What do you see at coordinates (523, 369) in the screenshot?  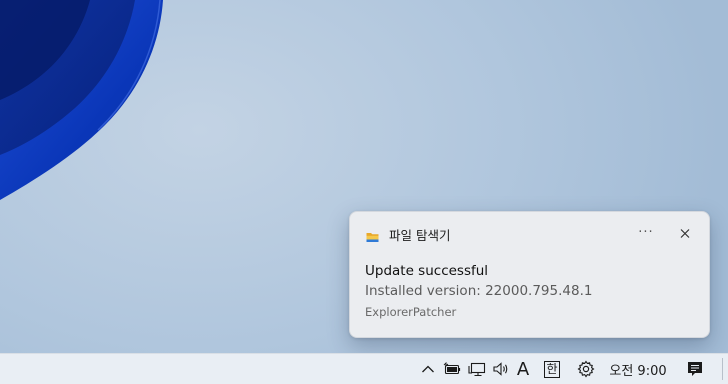 I see `input-indicator: A` at bounding box center [523, 369].